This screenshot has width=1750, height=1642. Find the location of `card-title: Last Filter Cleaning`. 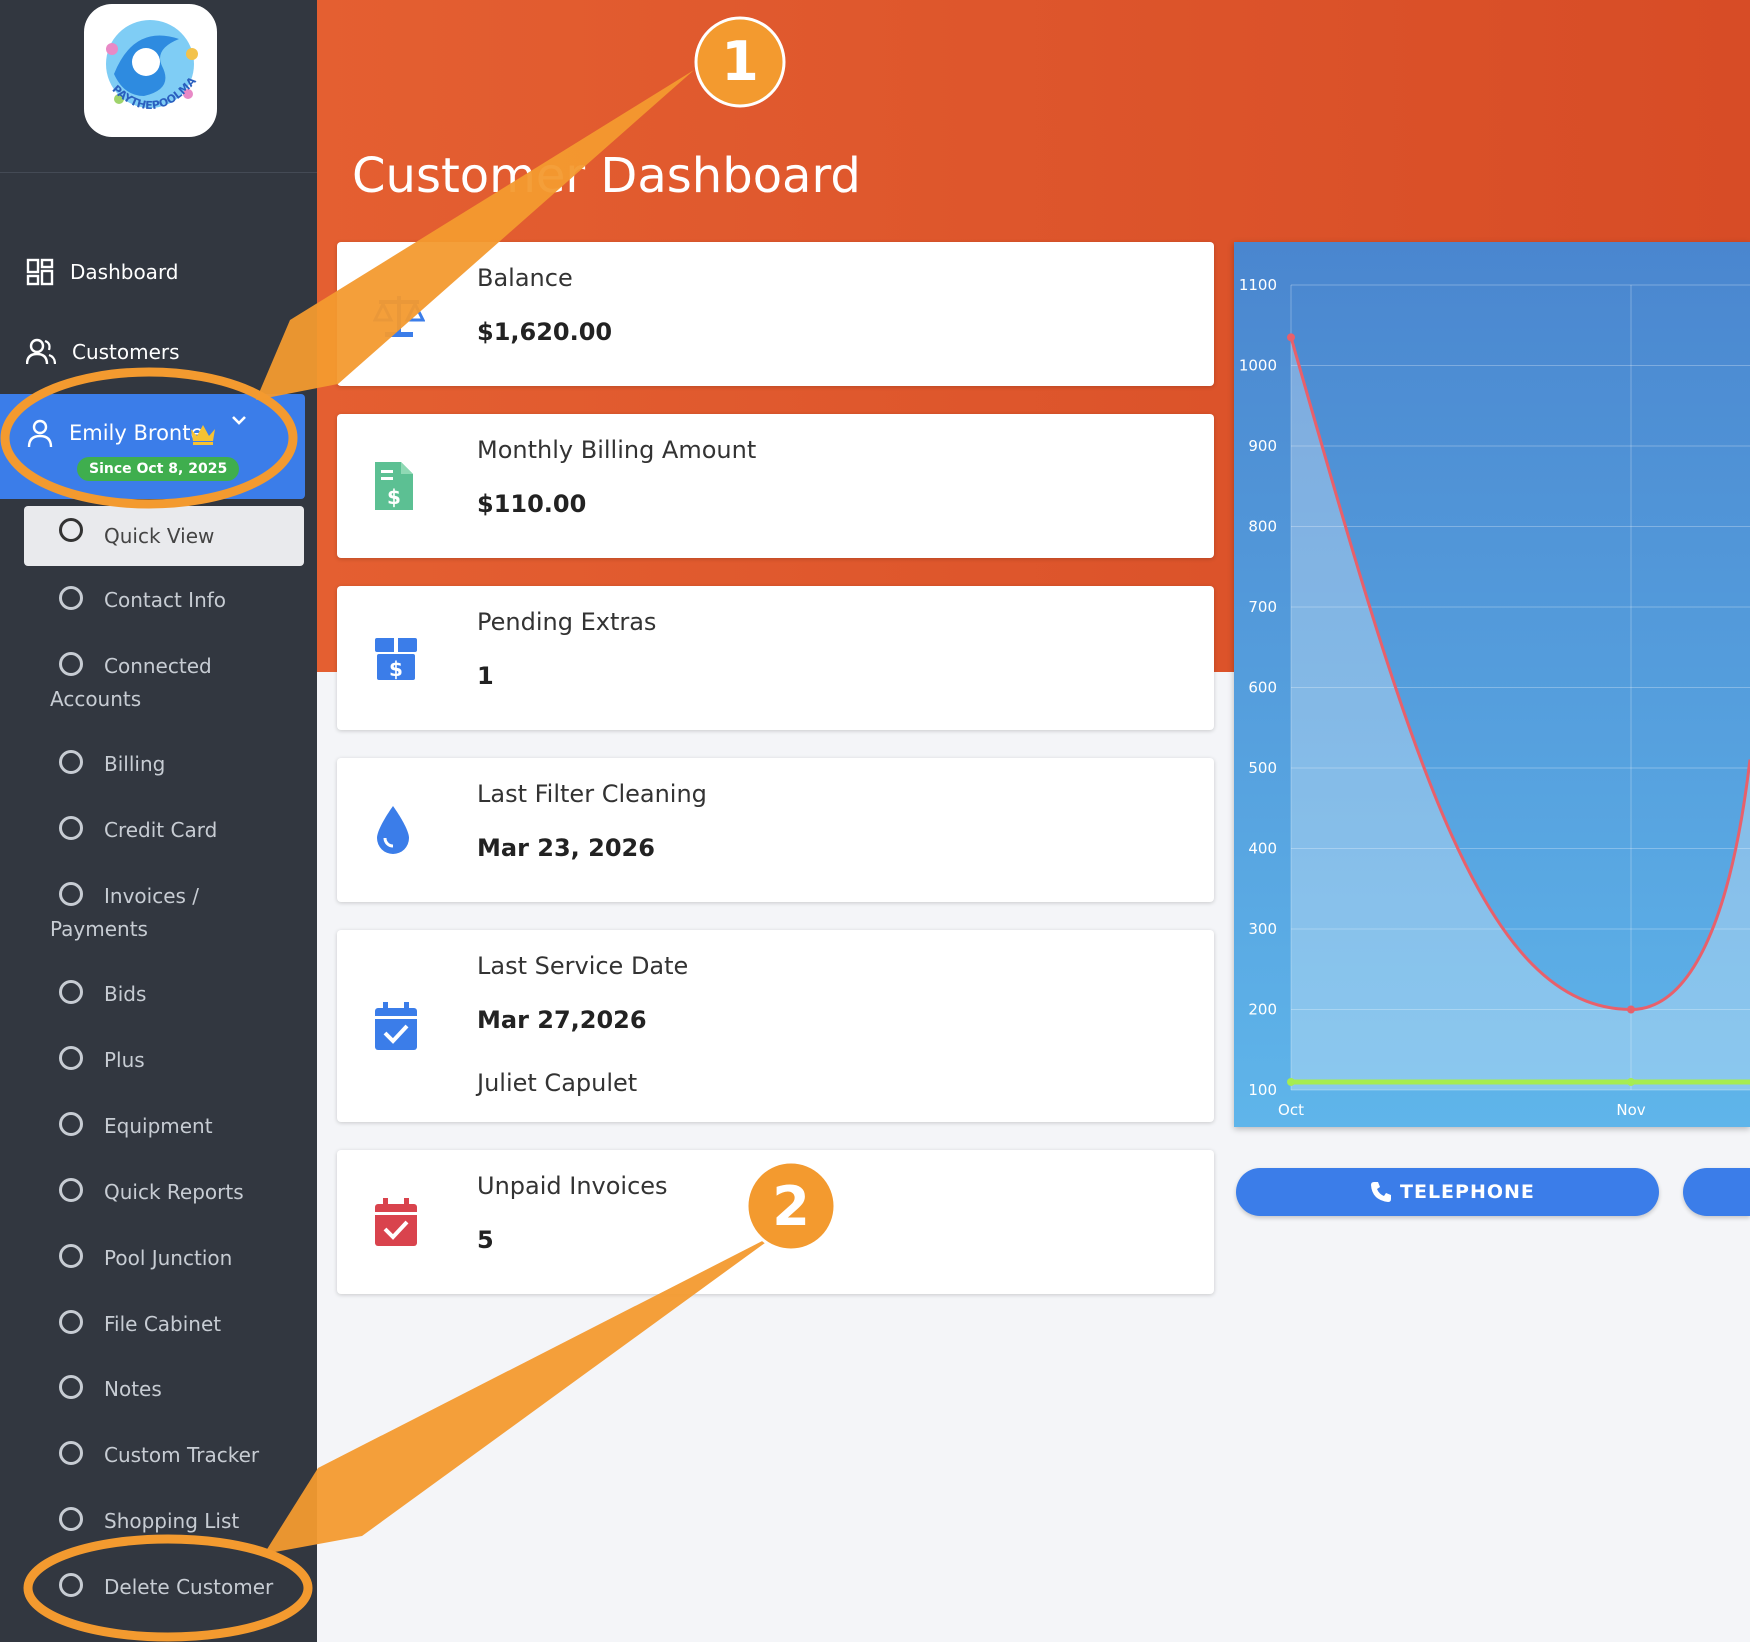

card-title: Last Filter Cleaning is located at coordinates (592, 794).